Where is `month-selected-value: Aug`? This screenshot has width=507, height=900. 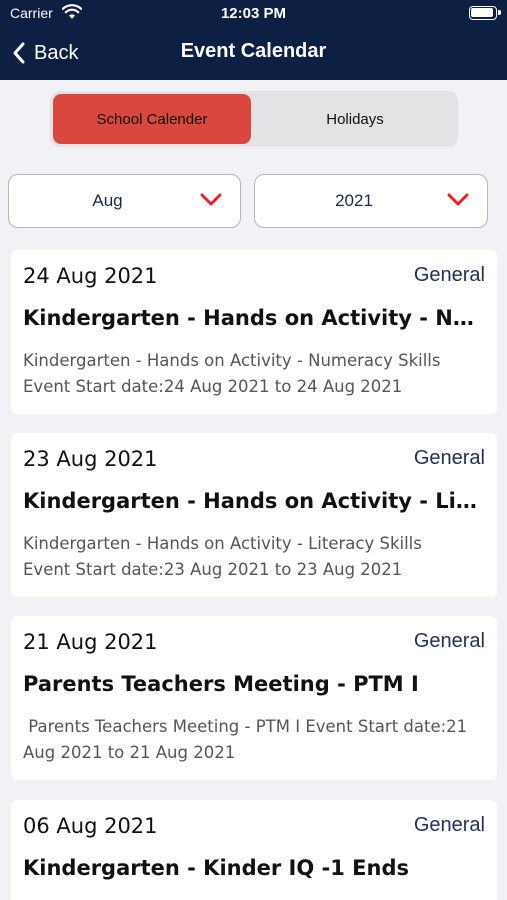 month-selected-value: Aug is located at coordinates (107, 200).